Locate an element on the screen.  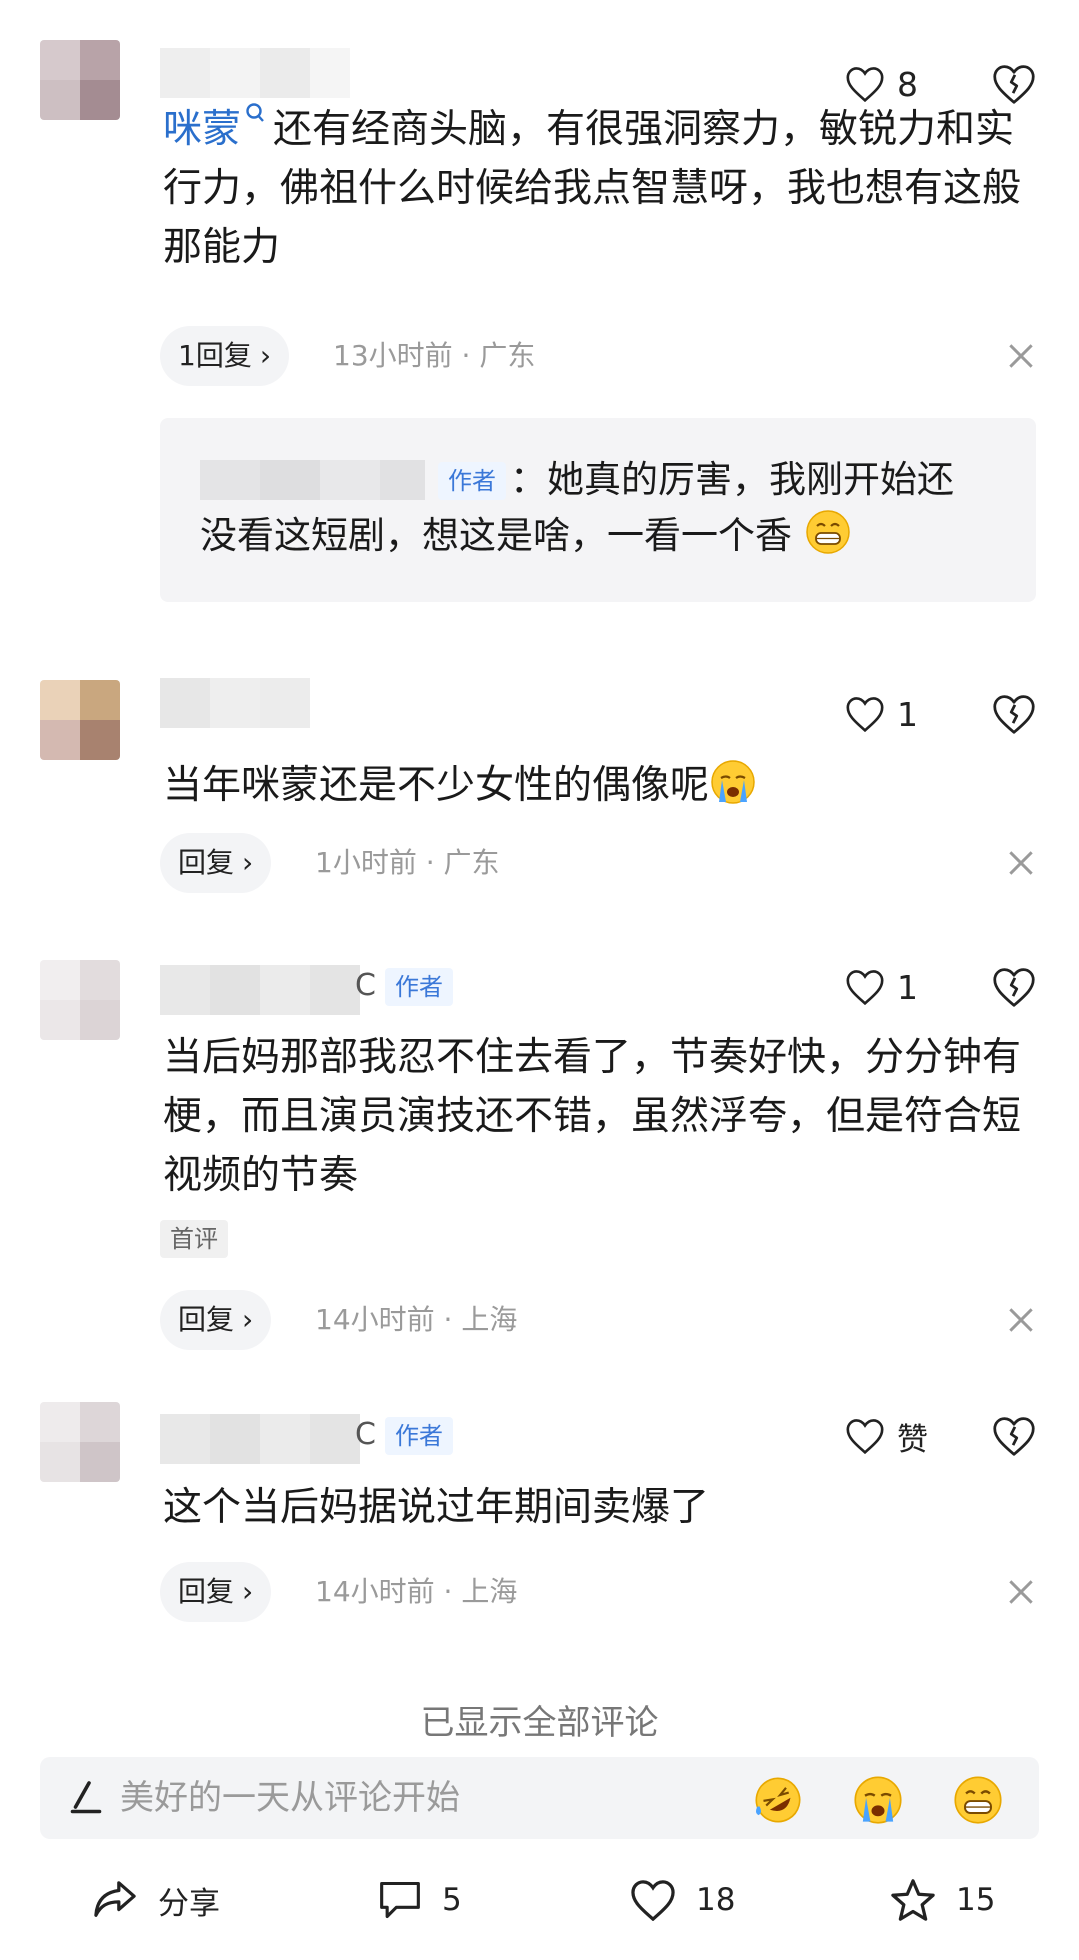
comment-count-button: 5 is located at coordinates (420, 1900).